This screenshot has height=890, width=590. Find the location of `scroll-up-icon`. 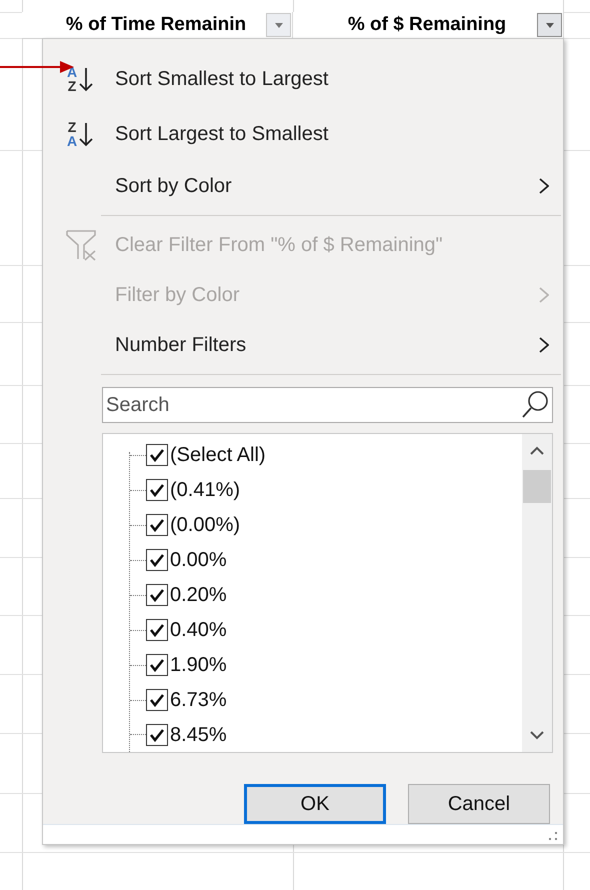

scroll-up-icon is located at coordinates (537, 451).